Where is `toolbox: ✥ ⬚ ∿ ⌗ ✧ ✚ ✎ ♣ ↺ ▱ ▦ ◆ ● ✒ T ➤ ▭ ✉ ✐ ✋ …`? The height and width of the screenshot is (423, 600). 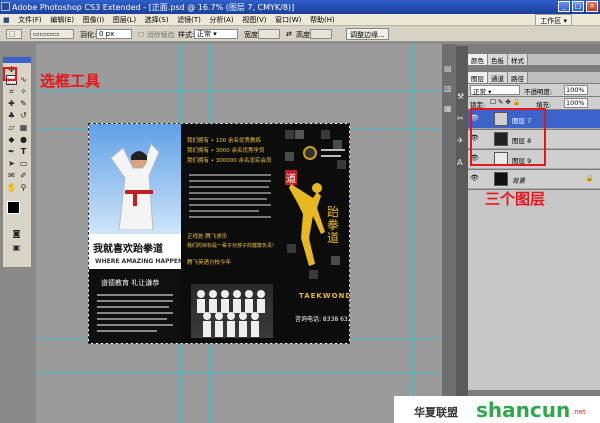 toolbox: ✥ ⬚ ∿ ⌗ ✧ ✚ ✎ ♣ ↺ ▱ ▦ ◆ ● ✒ T ➤ ▭ ✉ ✐ ✋ … is located at coordinates (17, 162).